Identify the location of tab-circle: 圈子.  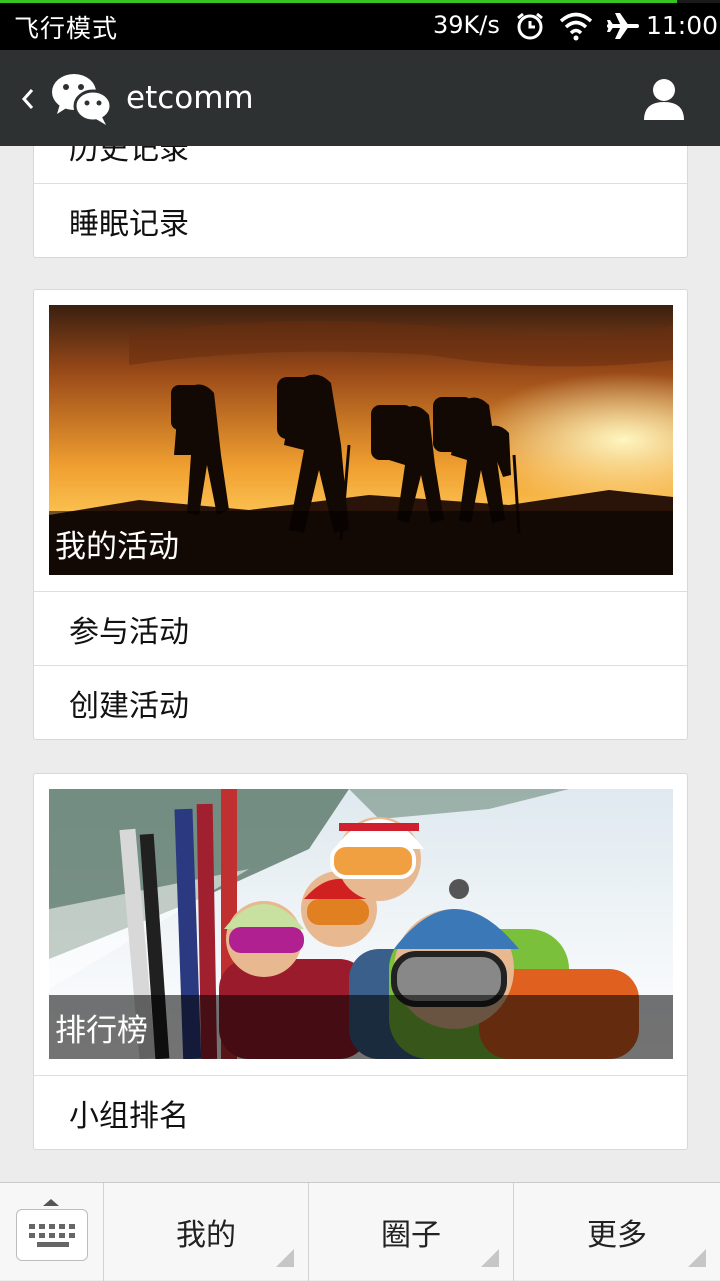
(411, 1232).